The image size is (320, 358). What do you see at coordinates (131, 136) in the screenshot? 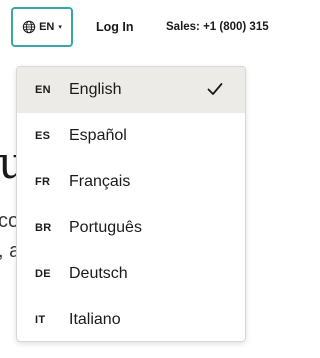
I see `language-option-es: ES Español` at bounding box center [131, 136].